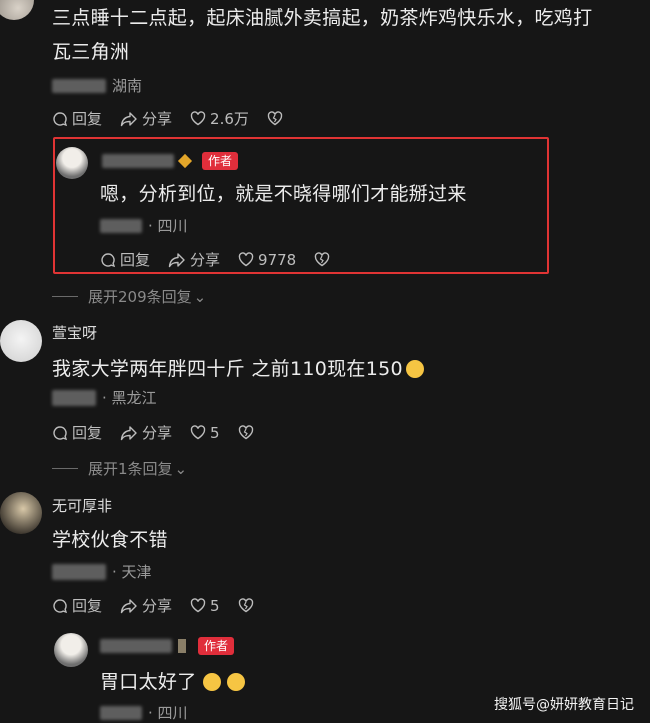 The height and width of the screenshot is (723, 650). What do you see at coordinates (110, 540) in the screenshot?
I see `comment-text: 学校伙食不错` at bounding box center [110, 540].